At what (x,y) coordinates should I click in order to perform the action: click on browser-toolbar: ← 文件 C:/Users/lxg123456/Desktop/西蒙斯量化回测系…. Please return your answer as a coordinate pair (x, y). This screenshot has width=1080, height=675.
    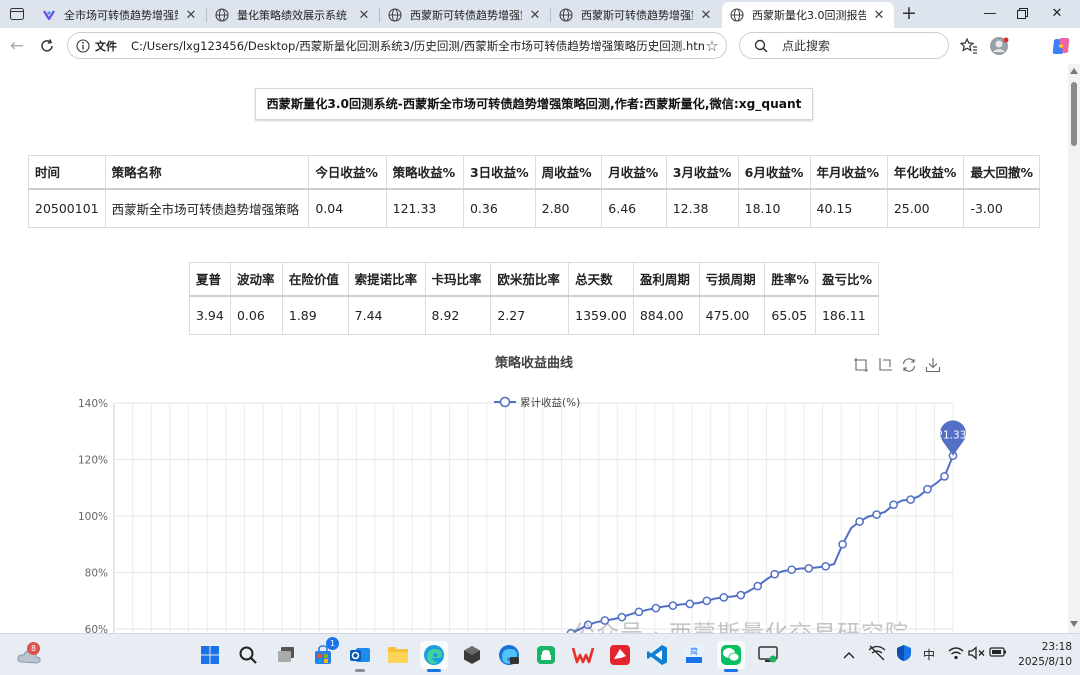
    Looking at the image, I should click on (540, 46).